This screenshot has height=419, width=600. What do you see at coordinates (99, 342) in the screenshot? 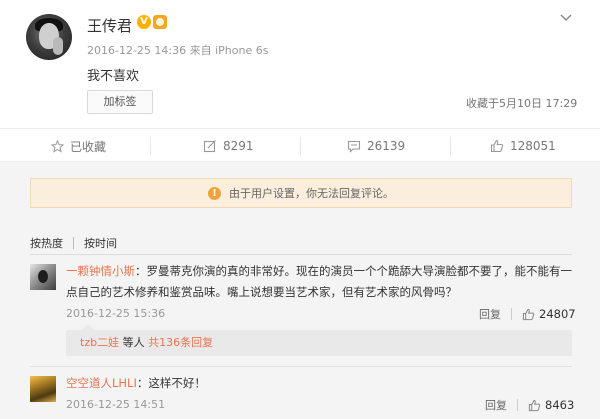
I see `reply-author: tzb二娃` at bounding box center [99, 342].